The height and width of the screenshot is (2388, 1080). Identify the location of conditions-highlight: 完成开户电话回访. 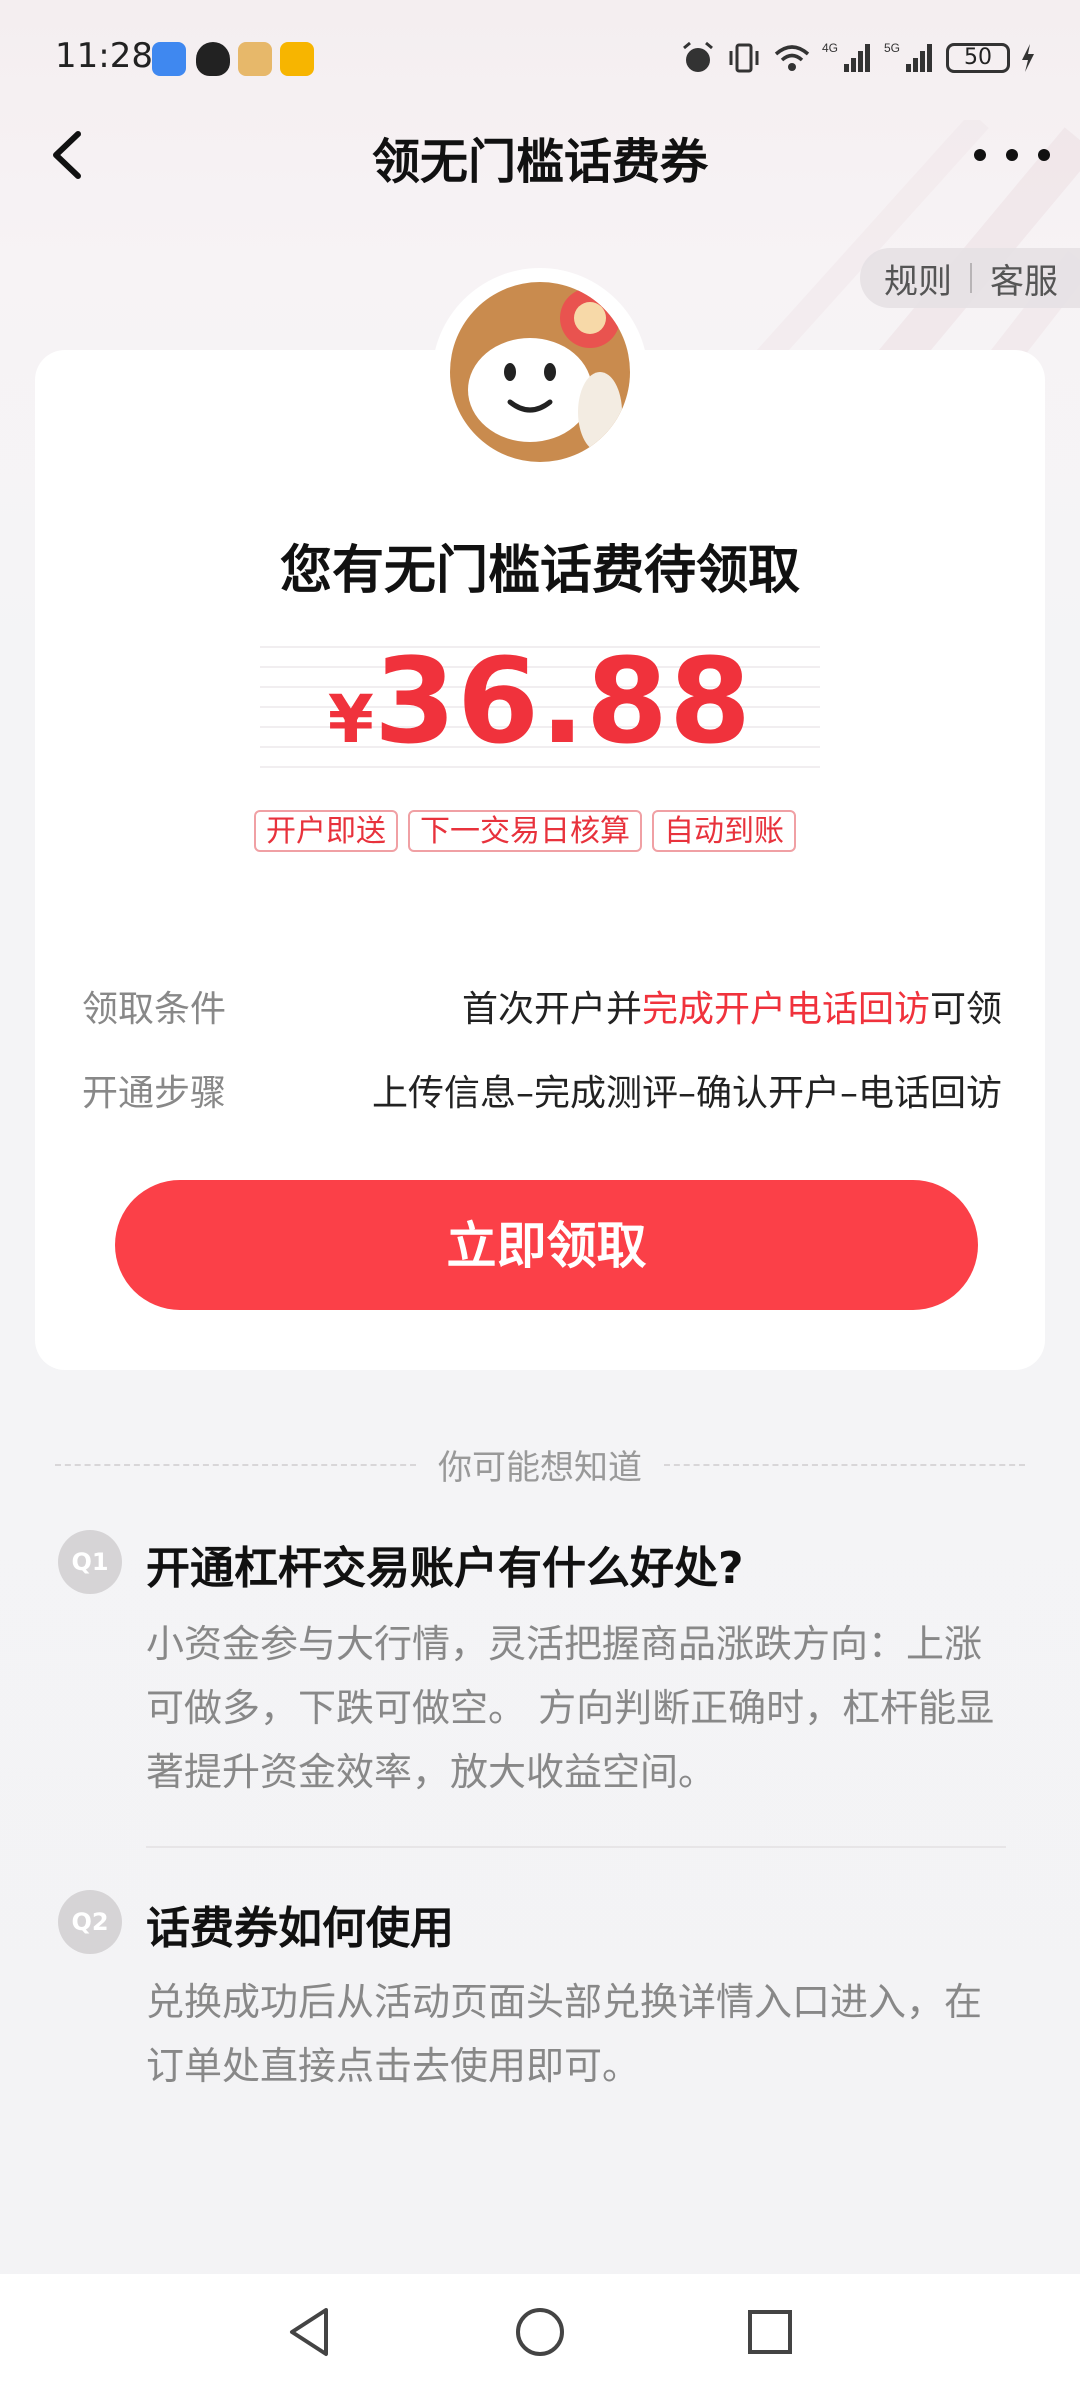
(785, 1009).